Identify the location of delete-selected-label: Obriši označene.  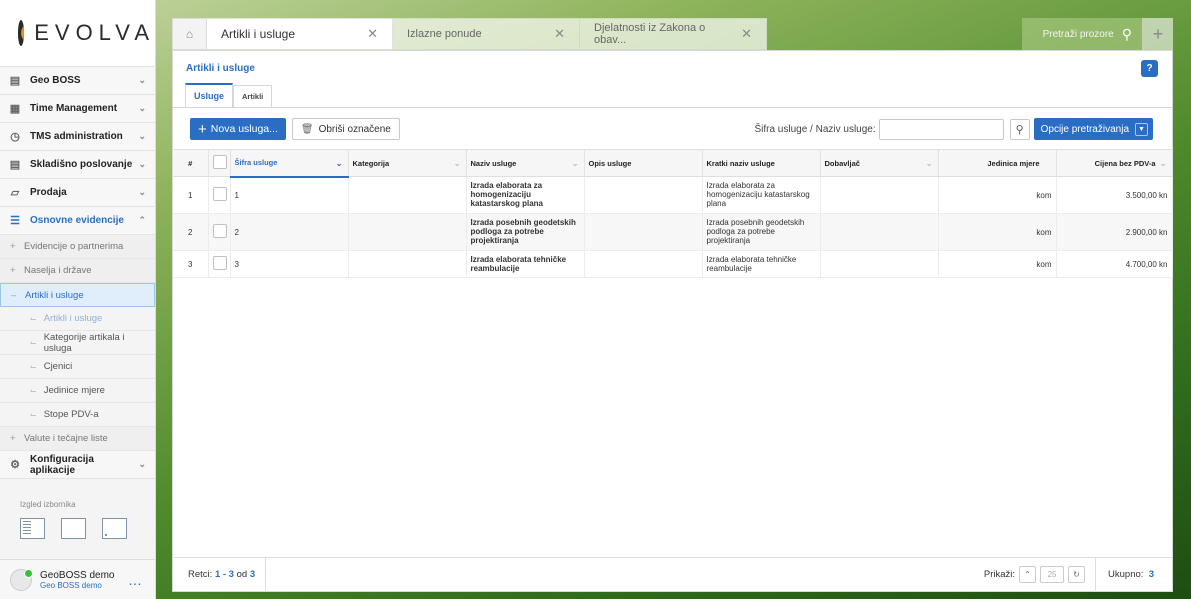
(354, 129).